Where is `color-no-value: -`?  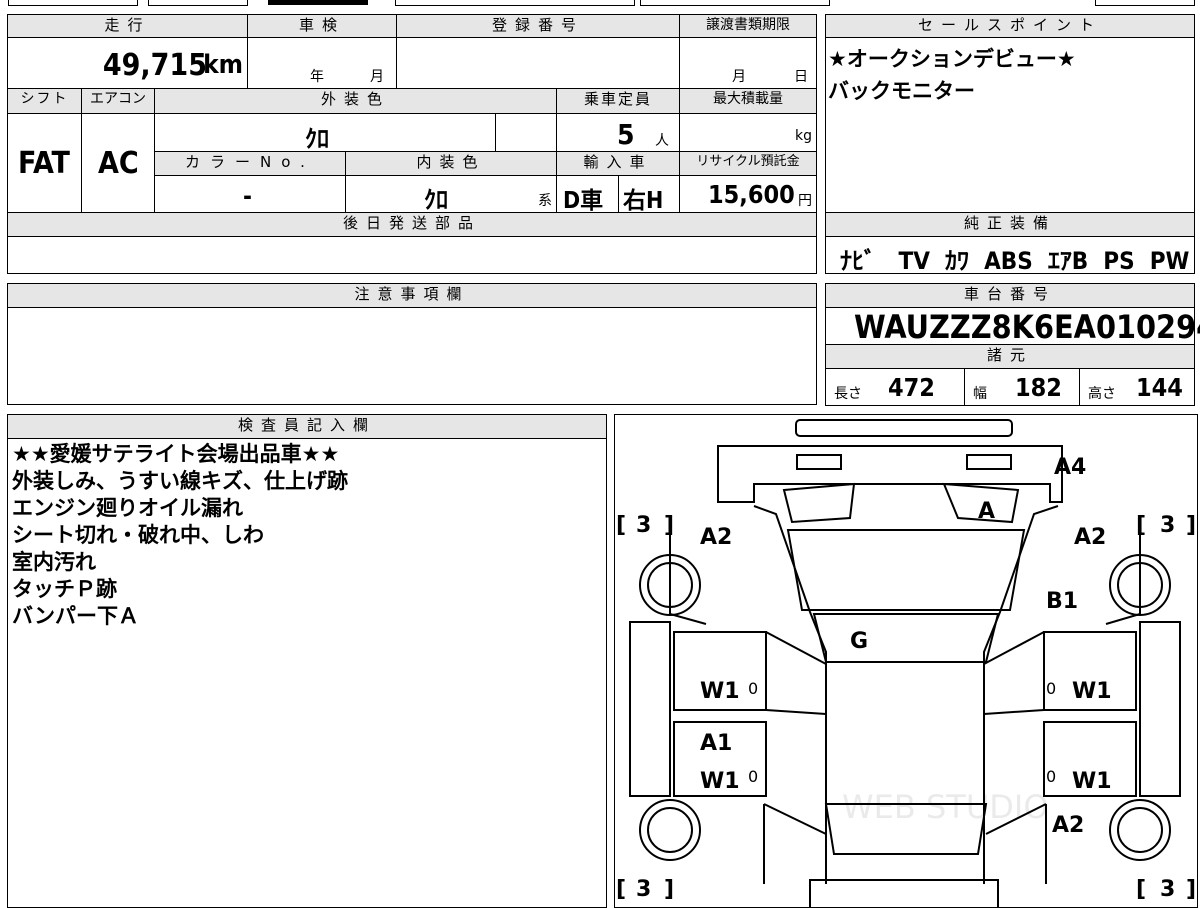 color-no-value: - is located at coordinates (247, 196).